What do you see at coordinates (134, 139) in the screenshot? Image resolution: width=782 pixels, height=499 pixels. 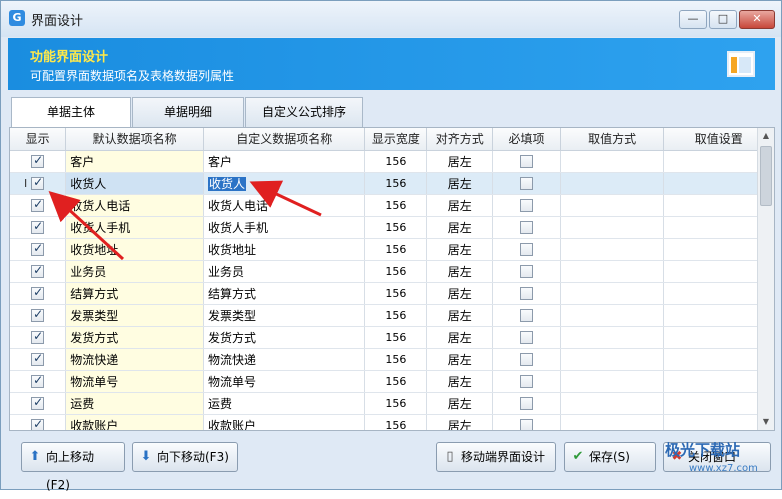 I see `col-header-default-name: 默认数据项名称` at bounding box center [134, 139].